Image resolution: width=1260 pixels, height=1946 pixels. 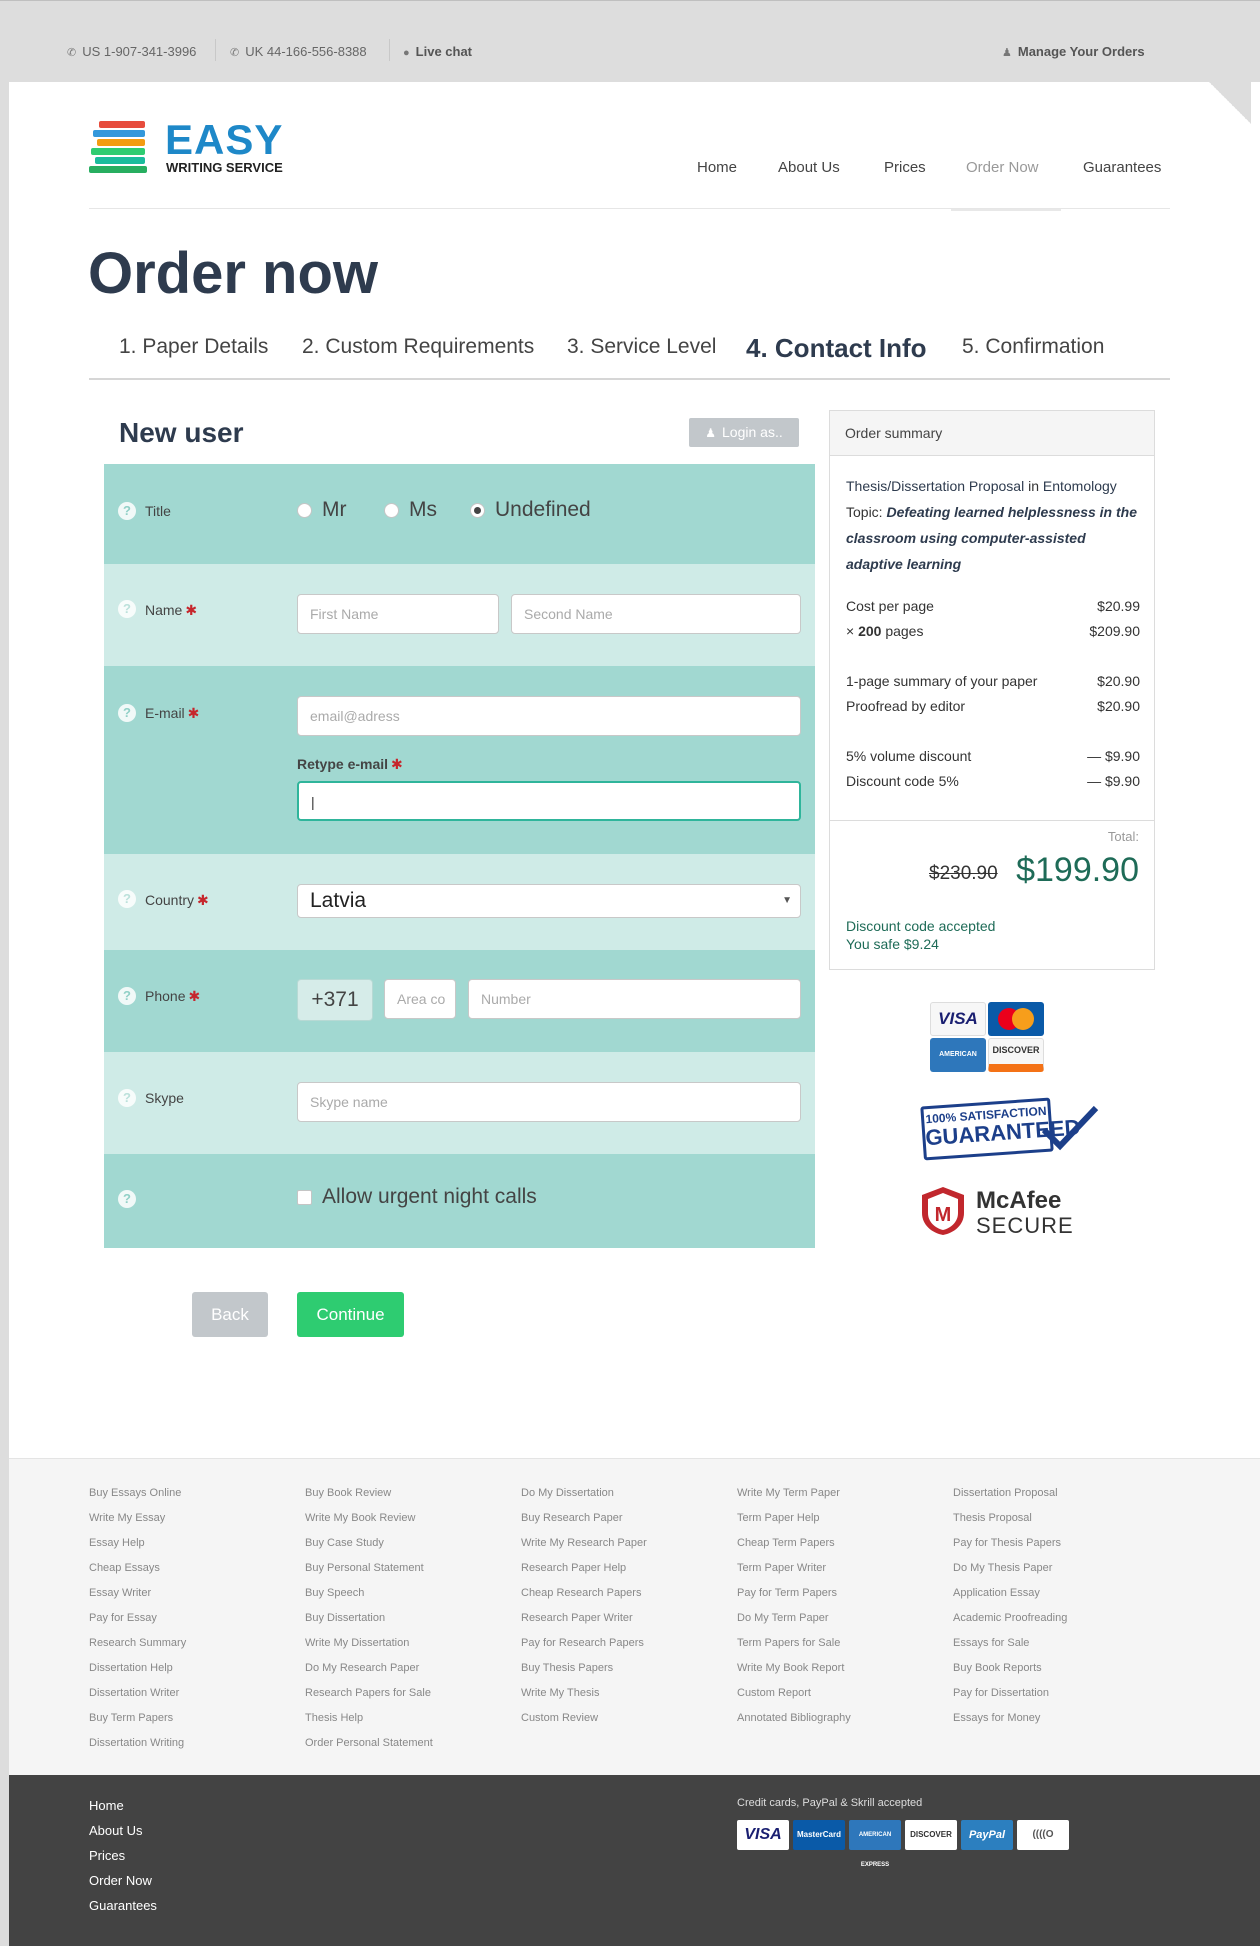 I want to click on step-paper-details: 1. Paper Details, so click(x=193, y=347).